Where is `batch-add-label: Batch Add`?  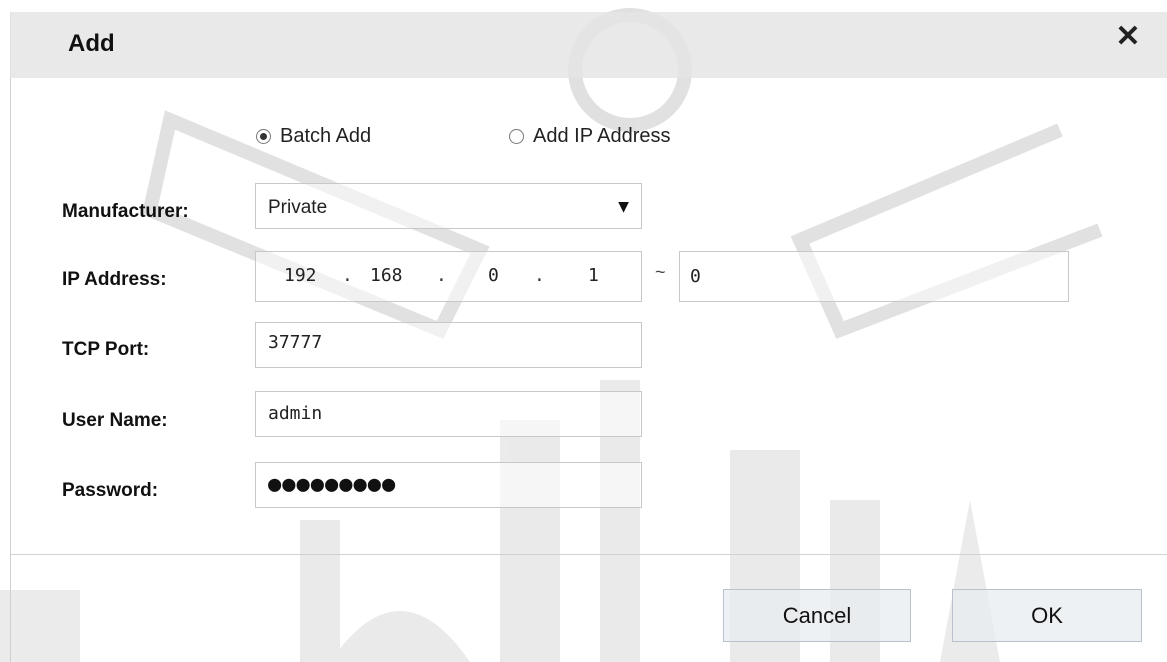 batch-add-label: Batch Add is located at coordinates (326, 136).